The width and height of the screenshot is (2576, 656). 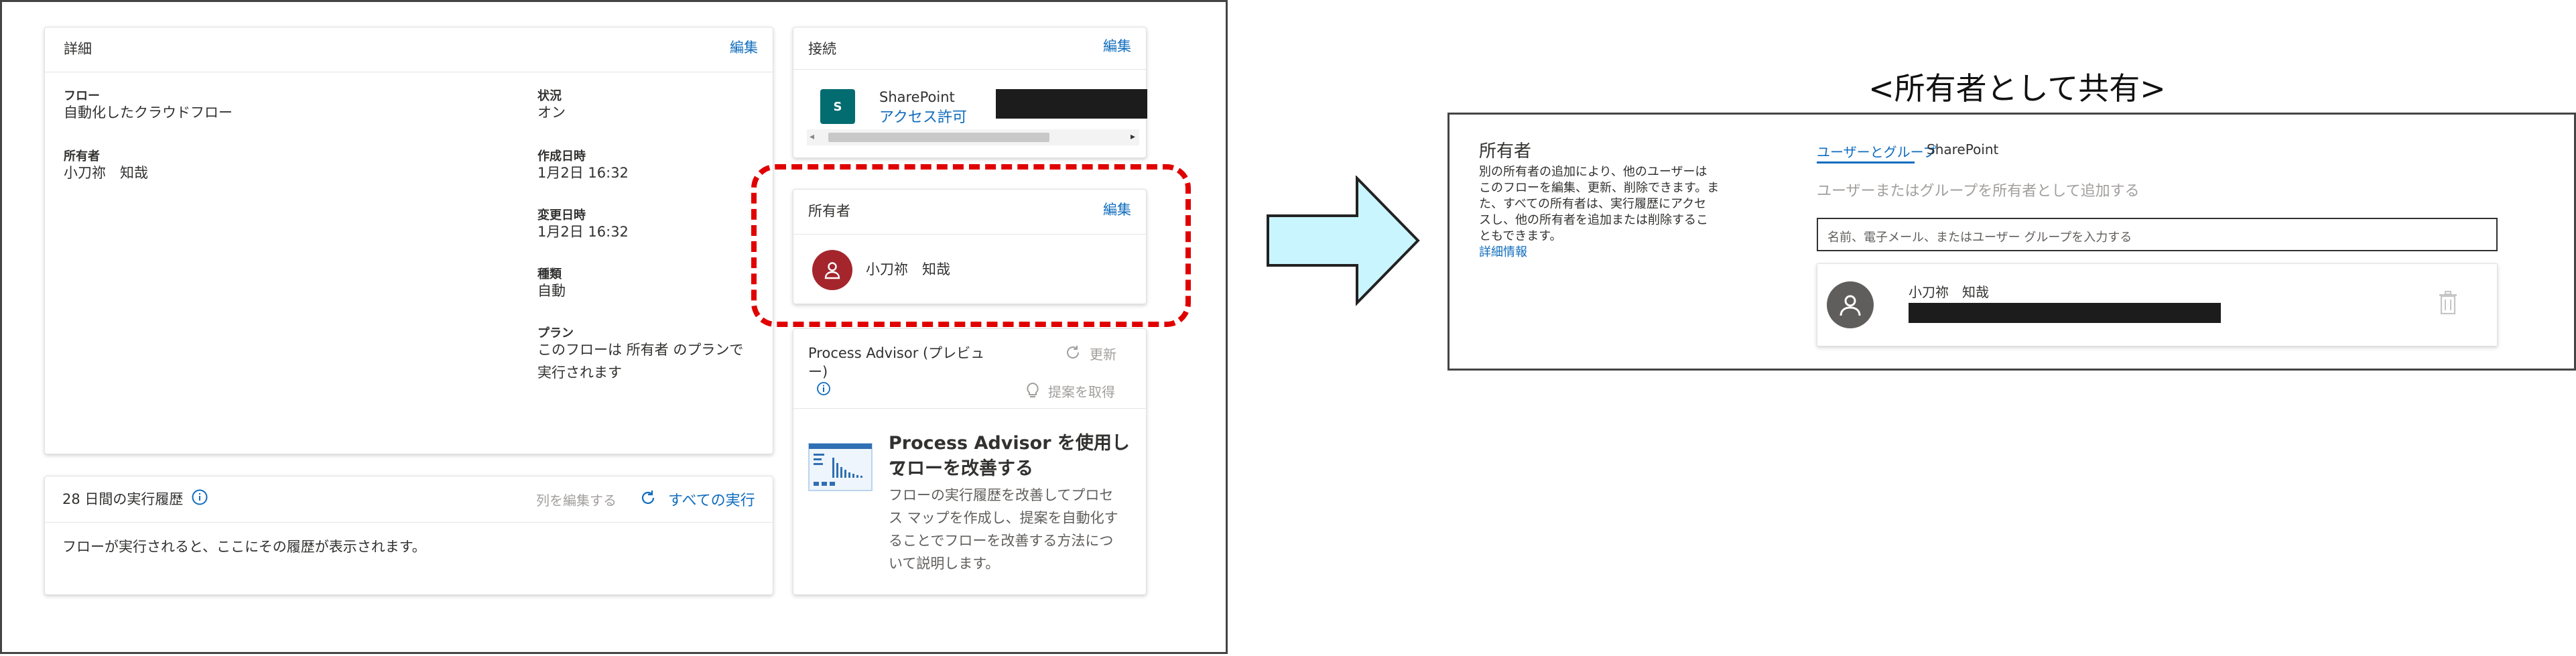 I want to click on lightbulb-icon, so click(x=1033, y=390).